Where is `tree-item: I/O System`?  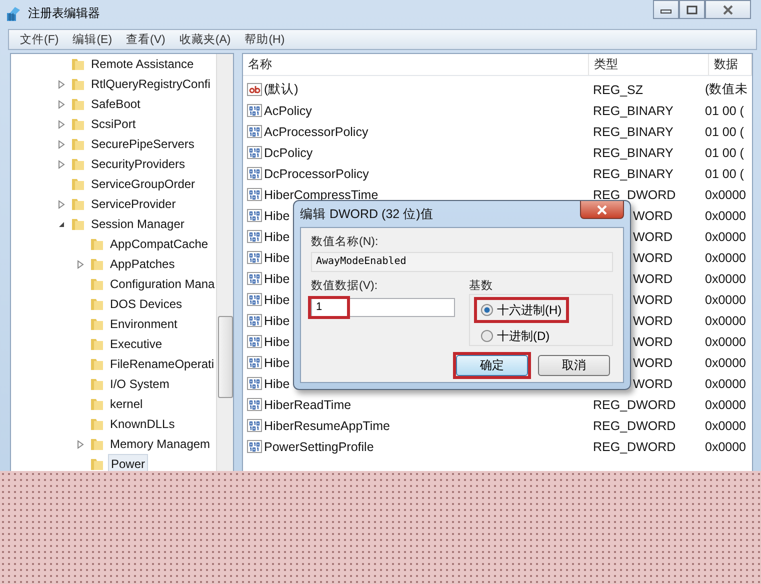
tree-item: I/O System is located at coordinates (140, 384).